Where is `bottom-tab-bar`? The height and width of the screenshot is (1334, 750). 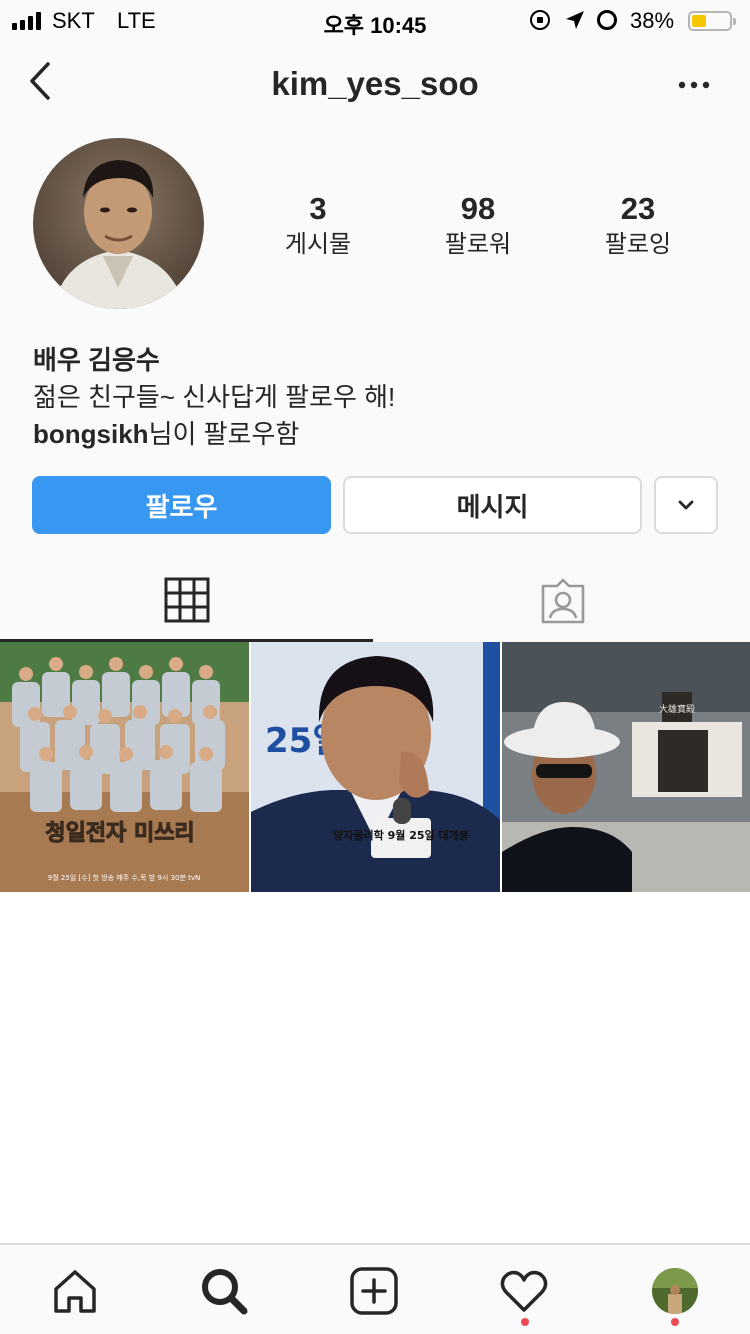
bottom-tab-bar is located at coordinates (375, 1288).